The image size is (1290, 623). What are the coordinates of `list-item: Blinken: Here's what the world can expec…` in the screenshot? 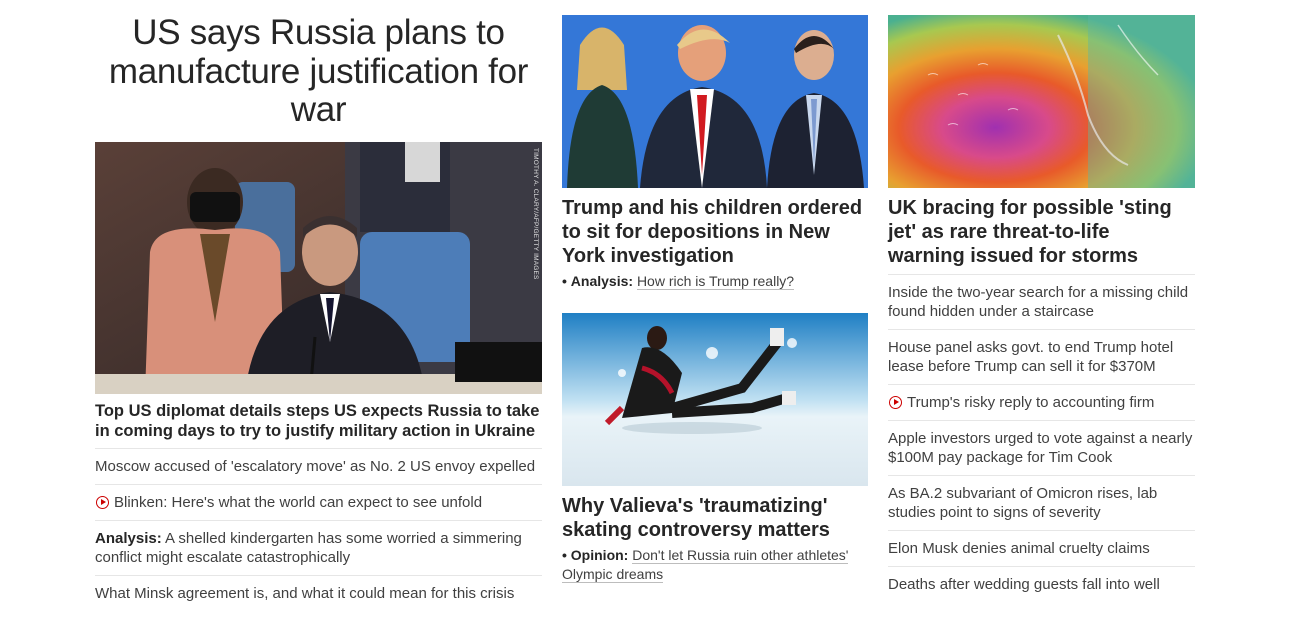 It's located at (318, 502).